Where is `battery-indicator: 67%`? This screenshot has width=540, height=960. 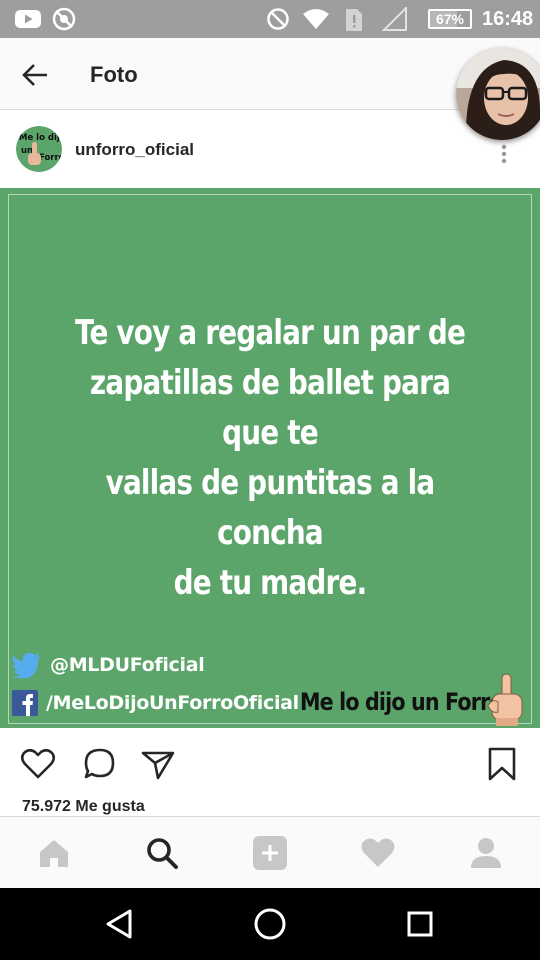
battery-indicator: 67% is located at coordinates (450, 19).